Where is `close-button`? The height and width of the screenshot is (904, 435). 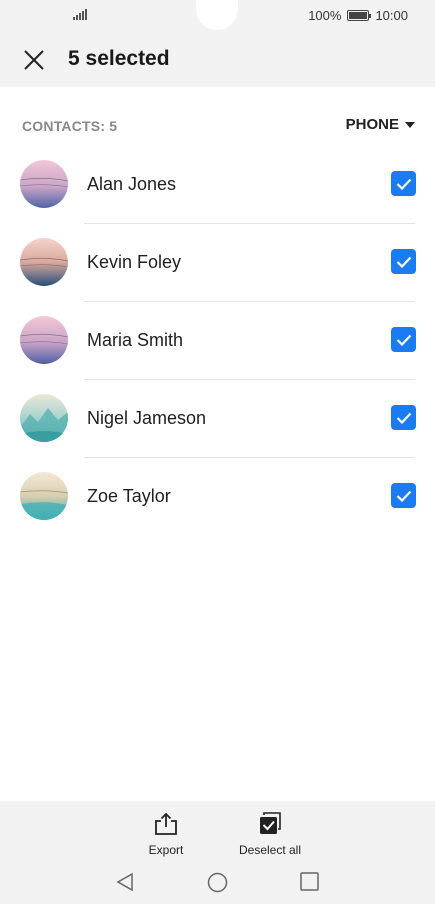
close-button is located at coordinates (34, 60).